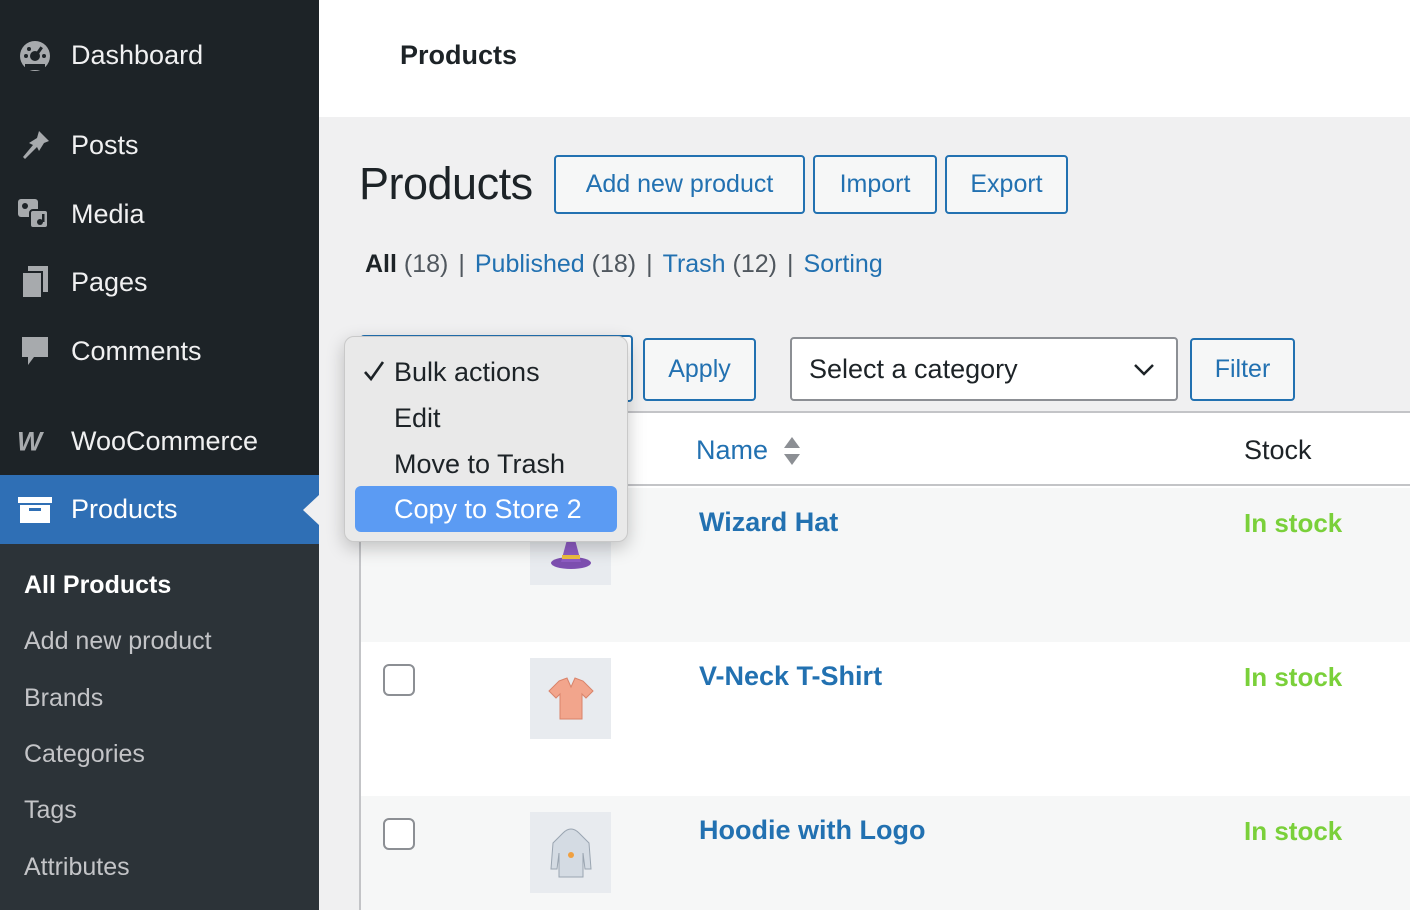 The height and width of the screenshot is (910, 1410). What do you see at coordinates (885, 853) in the screenshot?
I see `table-row: Hoodie with Logo In stock` at bounding box center [885, 853].